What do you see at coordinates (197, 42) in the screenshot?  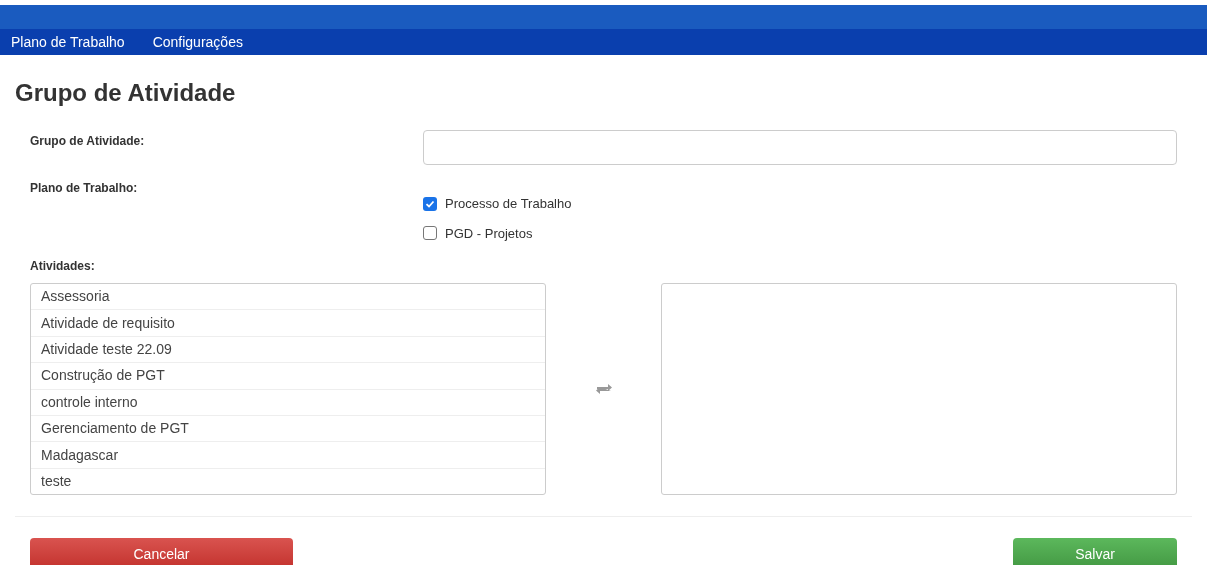 I see `nav-link: Configurações` at bounding box center [197, 42].